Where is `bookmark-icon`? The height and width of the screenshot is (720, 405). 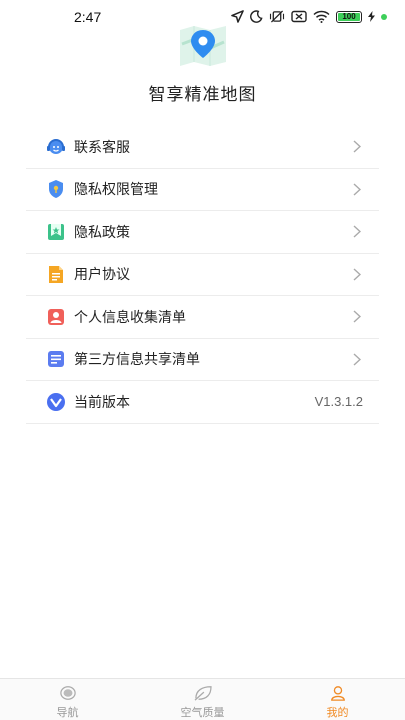 bookmark-icon is located at coordinates (56, 232).